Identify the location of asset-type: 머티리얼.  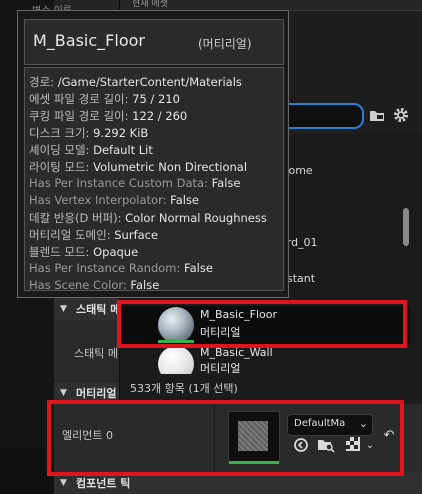
(220, 368).